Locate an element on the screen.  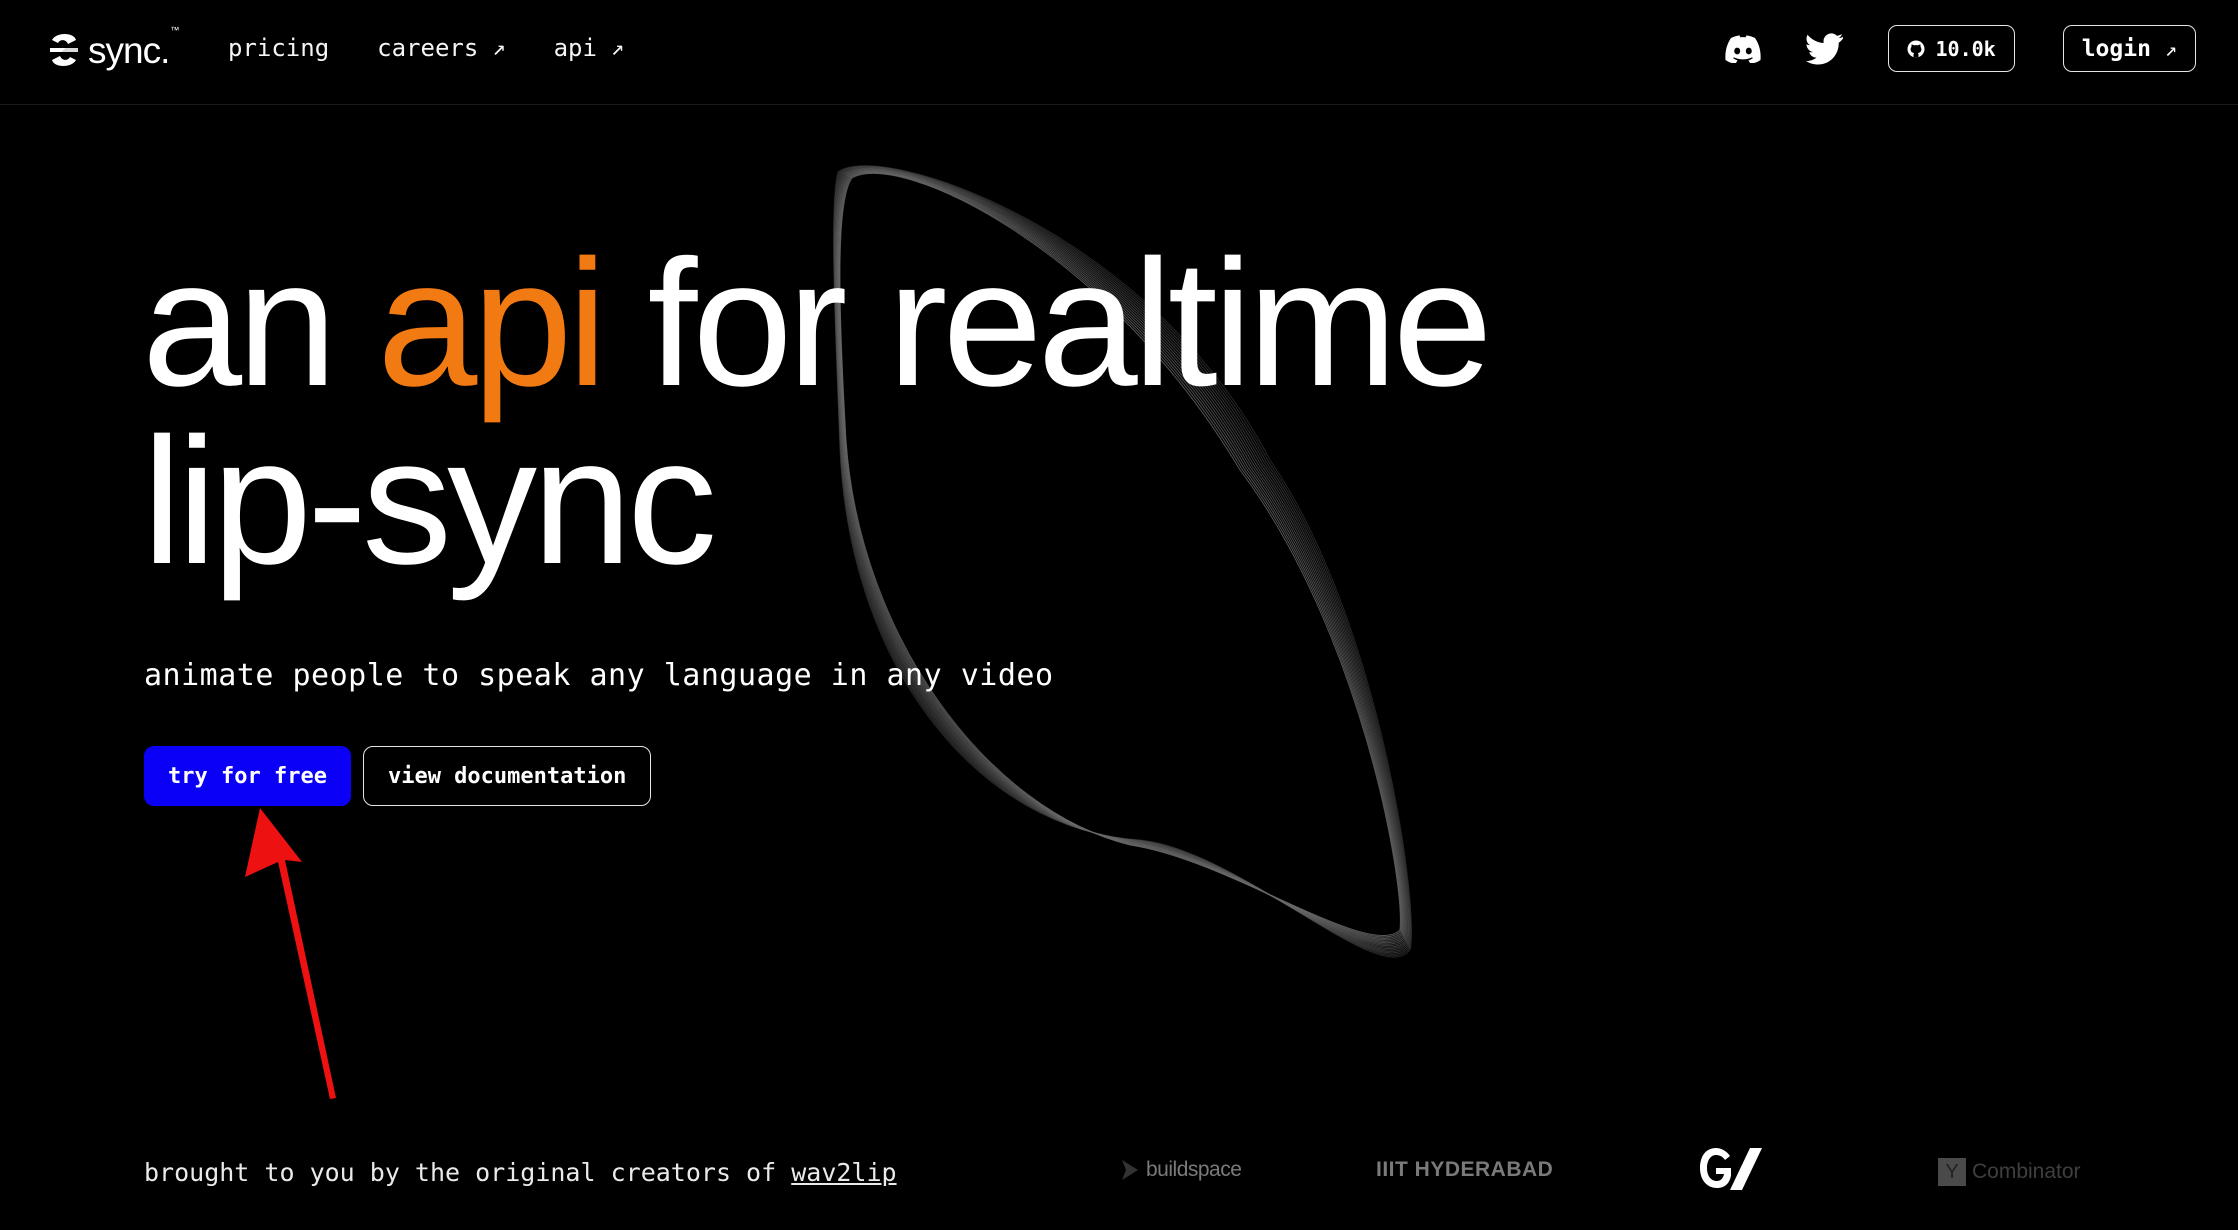
wav2lip-link: wav2lip is located at coordinates (843, 1172).